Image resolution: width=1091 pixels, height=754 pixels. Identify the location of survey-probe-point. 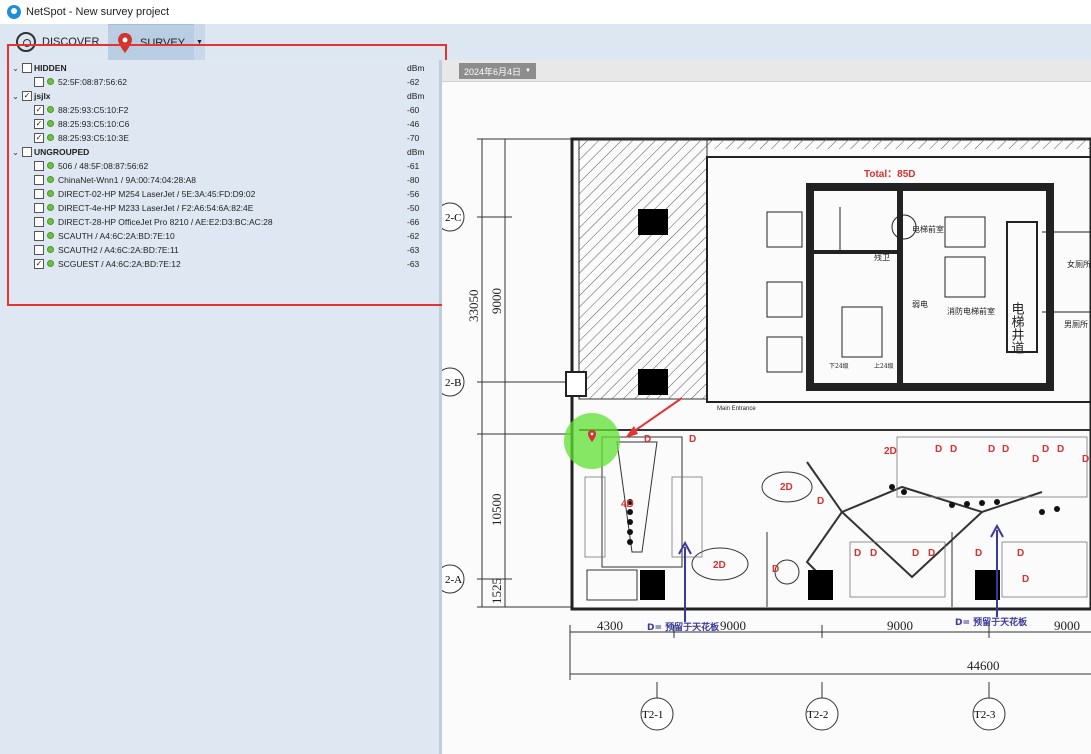
(592, 441).